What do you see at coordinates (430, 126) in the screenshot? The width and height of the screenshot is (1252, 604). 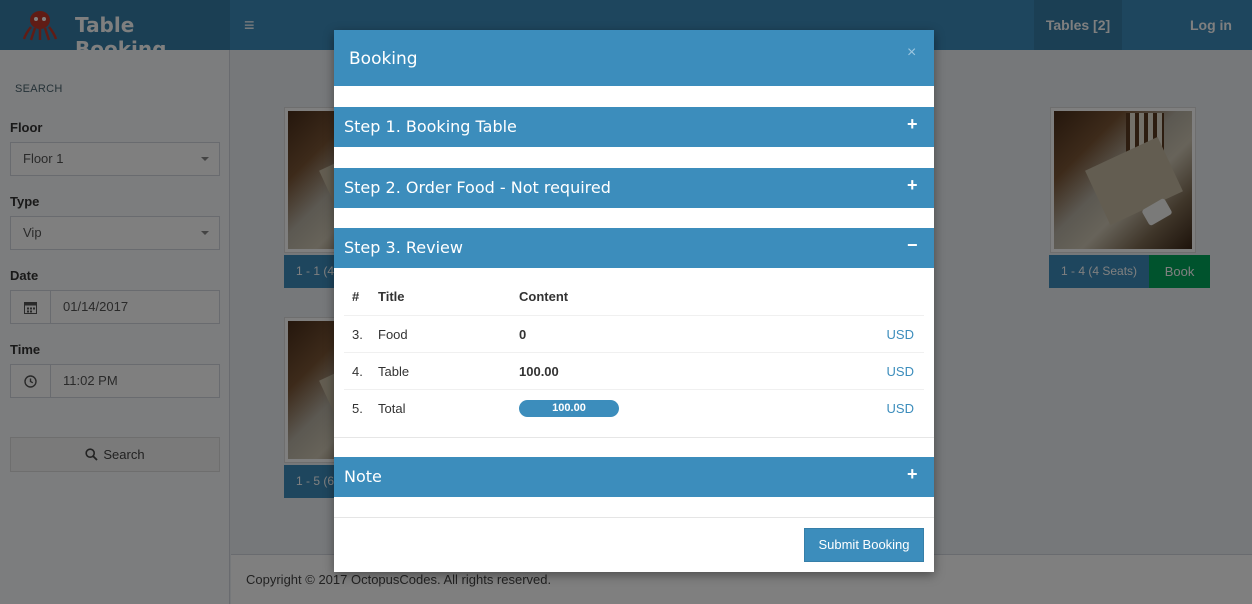 I see `step-1-label: Step 1. Booking Table` at bounding box center [430, 126].